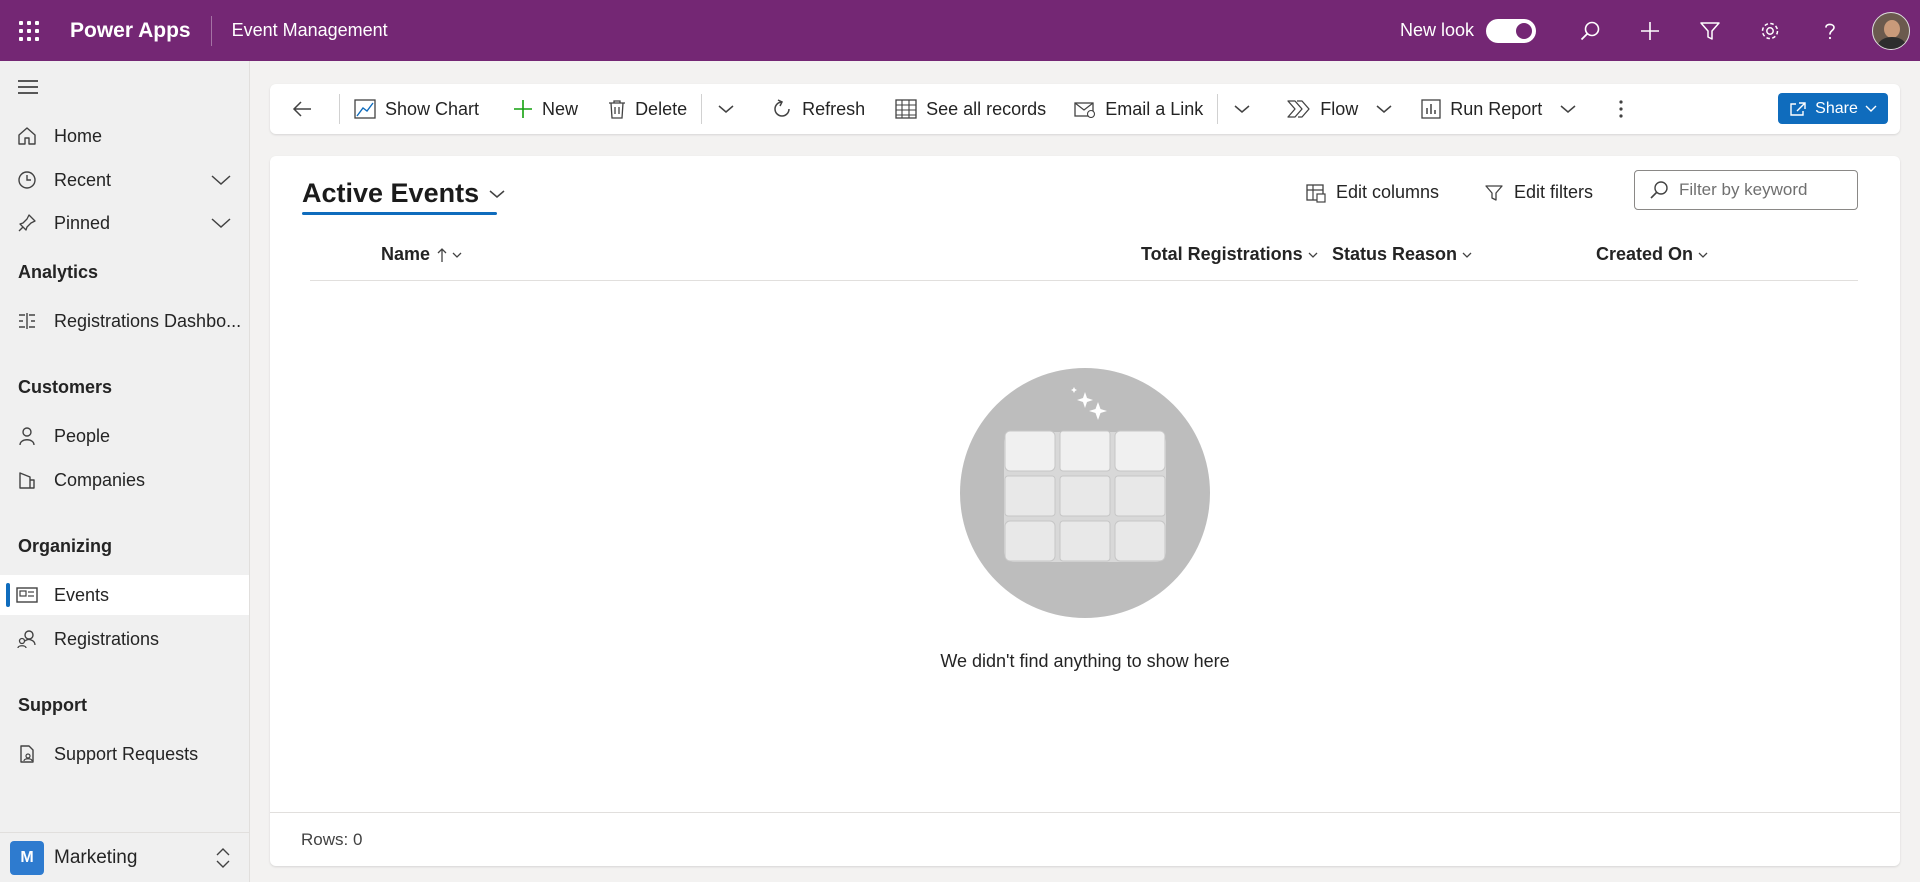 The image size is (1920, 882). I want to click on run-report-label: Run Report, so click(1496, 108).